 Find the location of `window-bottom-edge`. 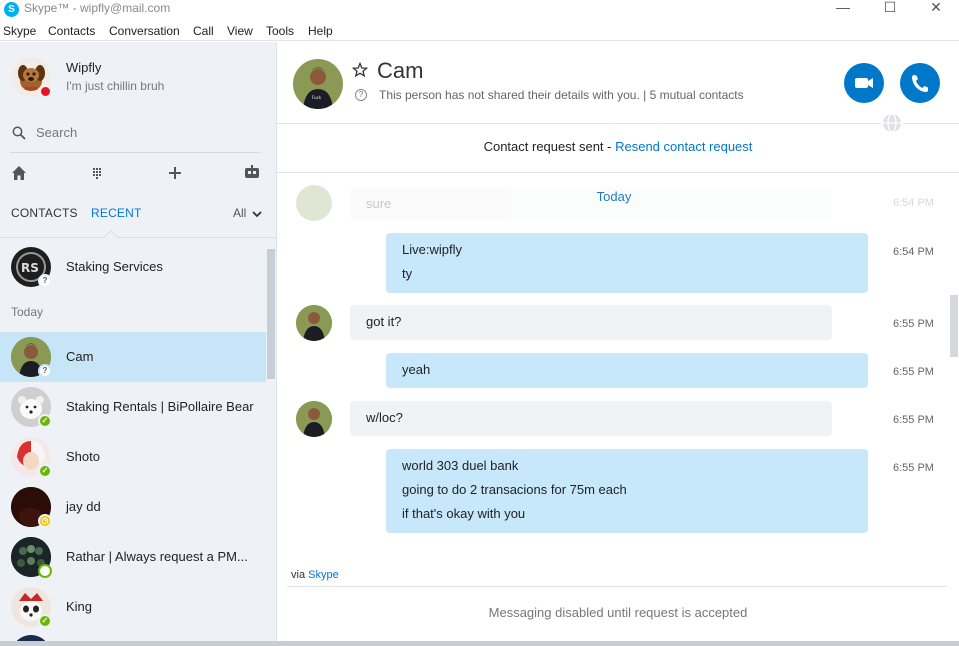

window-bottom-edge is located at coordinates (479, 643).